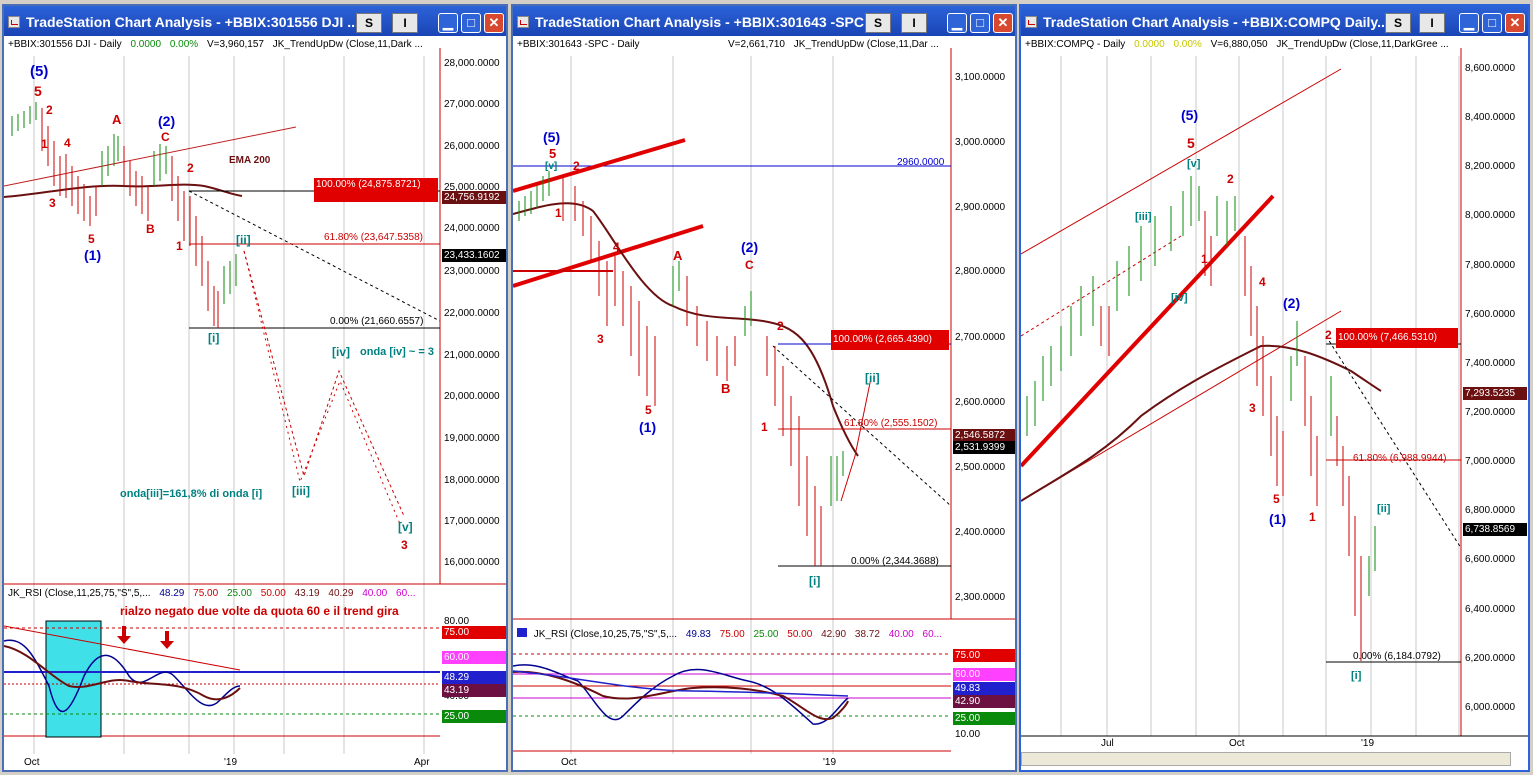  What do you see at coordinates (474, 197) in the screenshot?
I see `ema-price-box: 24,756.9192` at bounding box center [474, 197].